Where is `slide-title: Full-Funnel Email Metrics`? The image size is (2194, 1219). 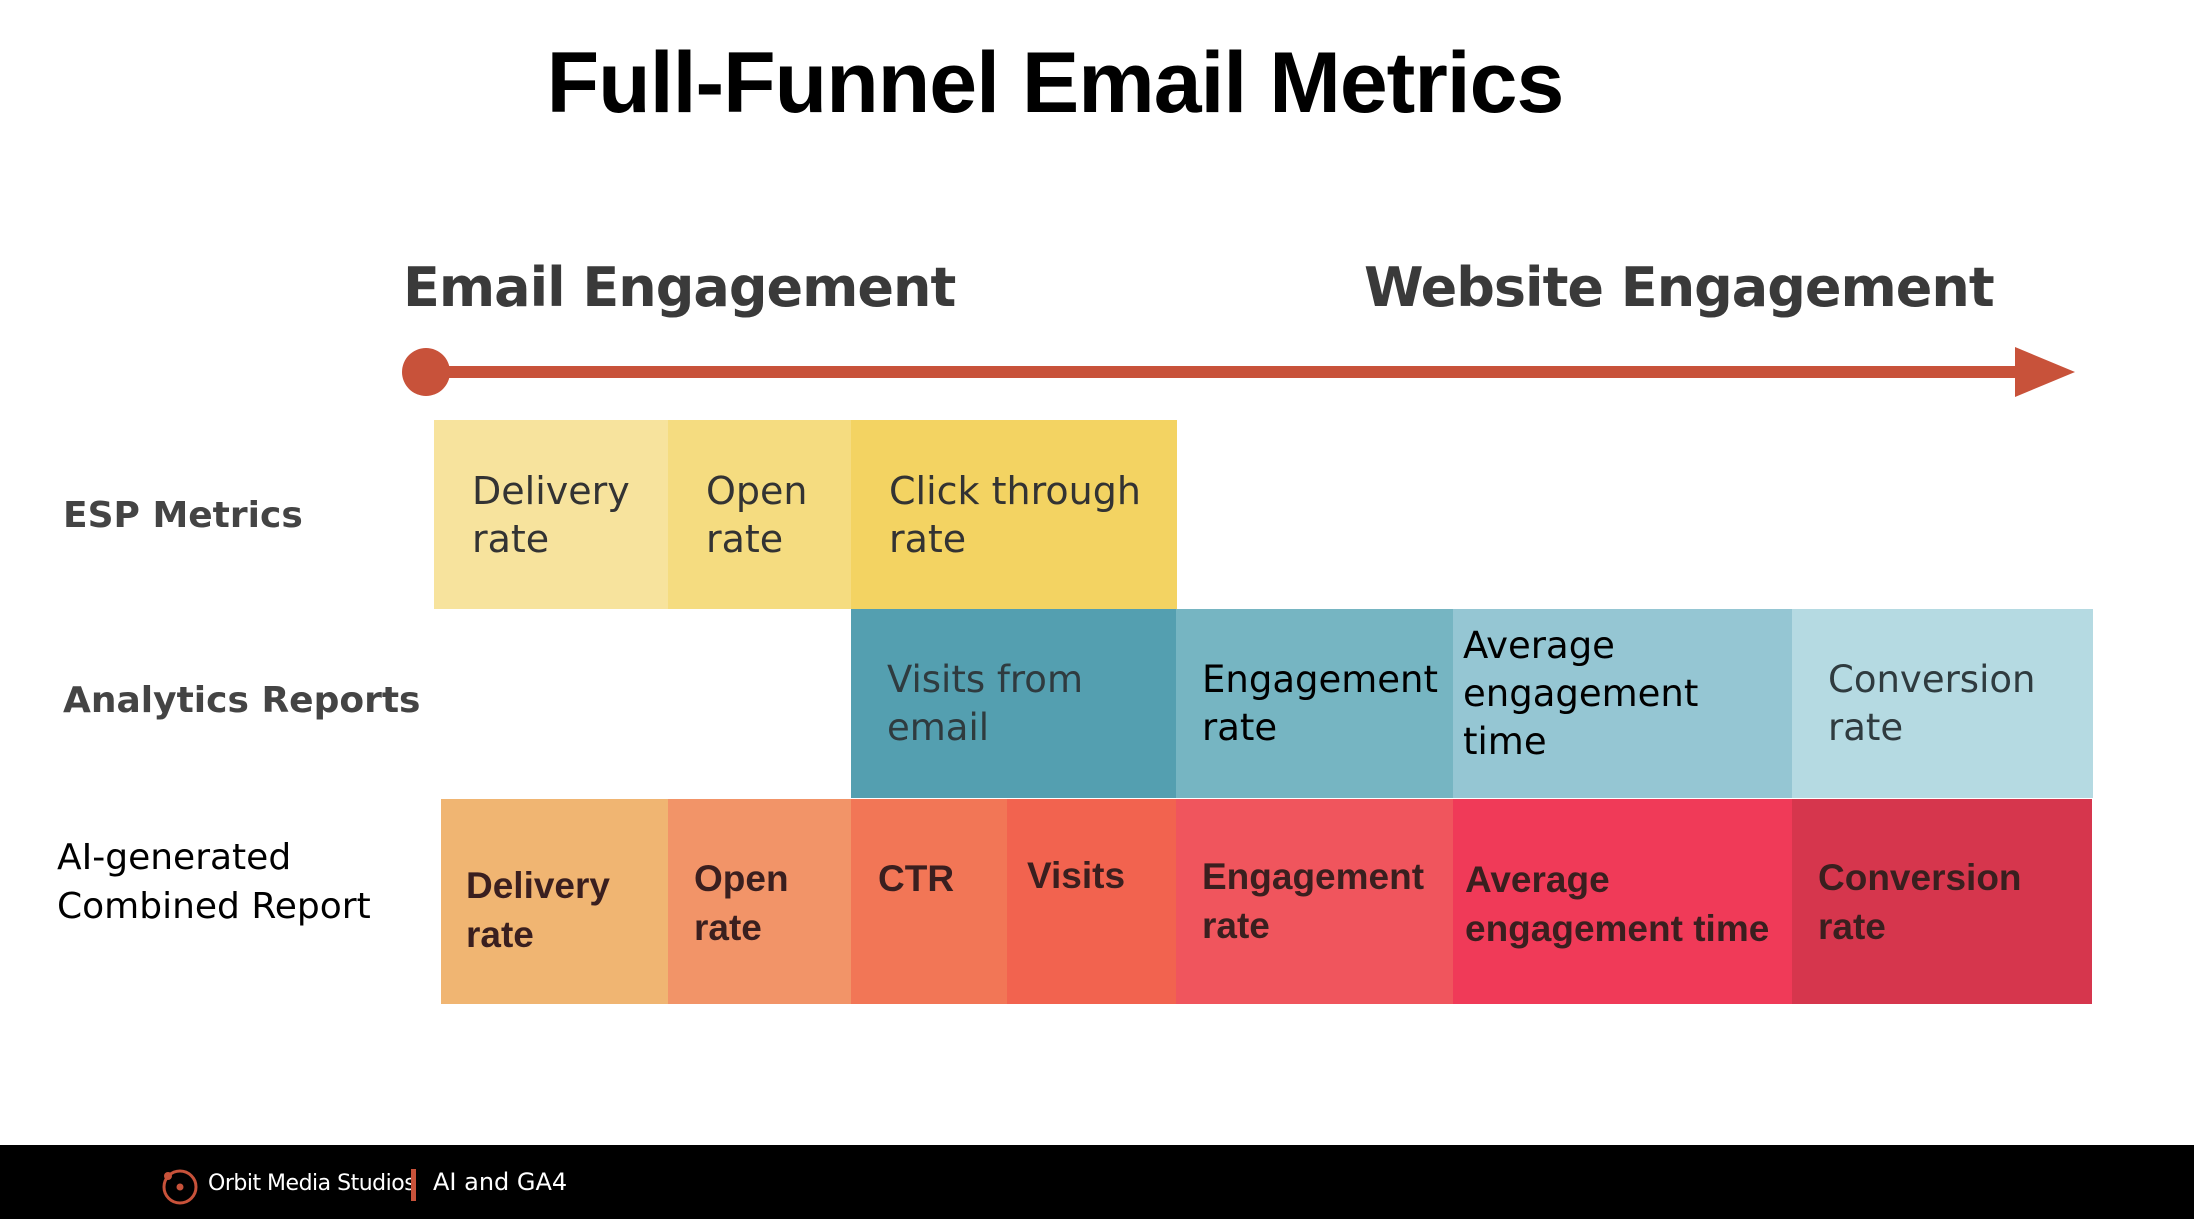
slide-title: Full-Funnel Email Metrics is located at coordinates (1055, 83).